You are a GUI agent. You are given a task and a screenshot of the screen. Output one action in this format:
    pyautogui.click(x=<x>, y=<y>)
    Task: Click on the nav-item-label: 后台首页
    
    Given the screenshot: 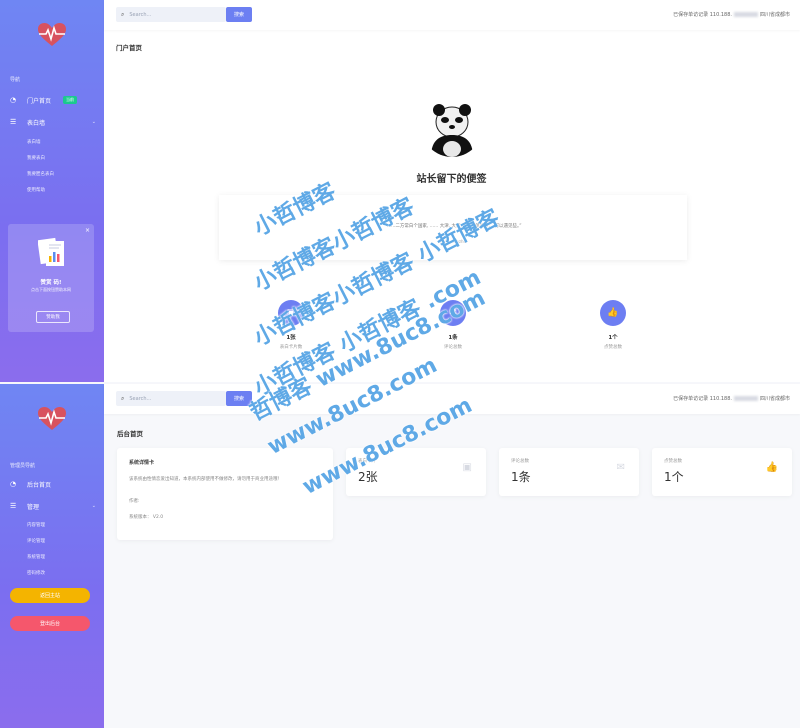 What is the action you would take?
    pyautogui.click(x=39, y=485)
    